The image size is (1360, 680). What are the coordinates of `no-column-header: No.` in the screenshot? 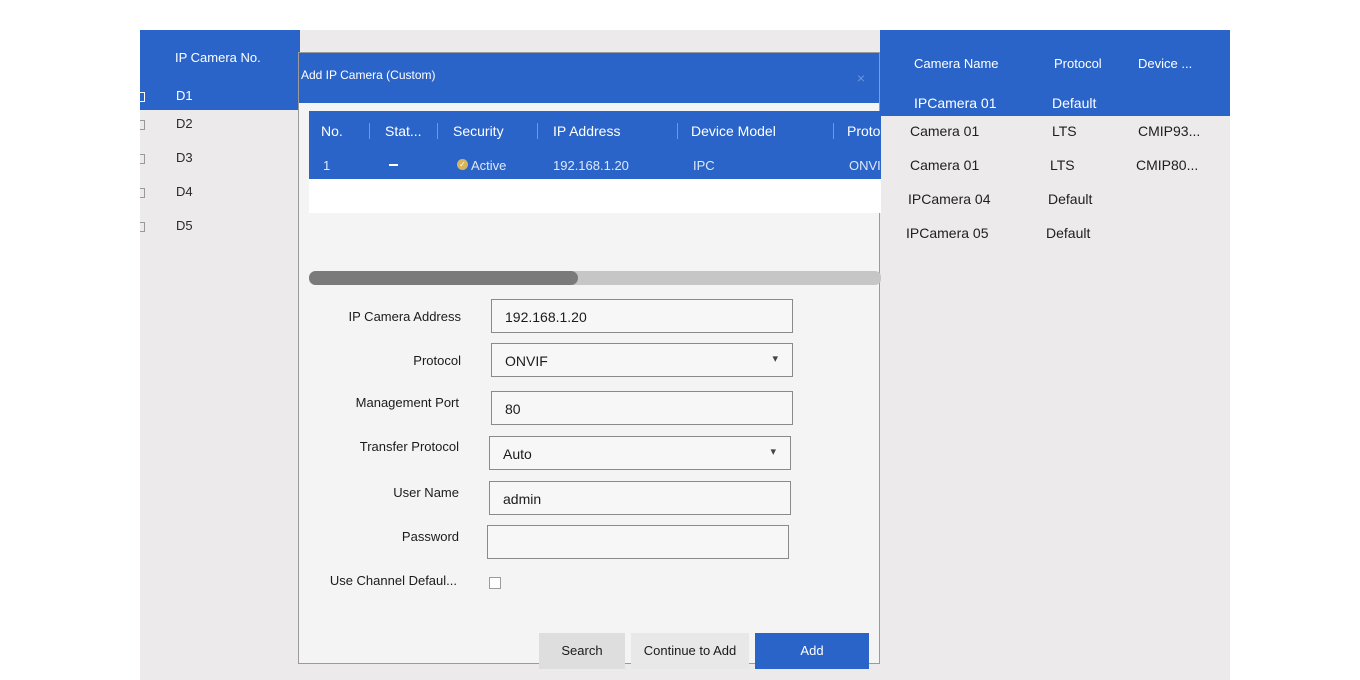 It's located at (332, 131).